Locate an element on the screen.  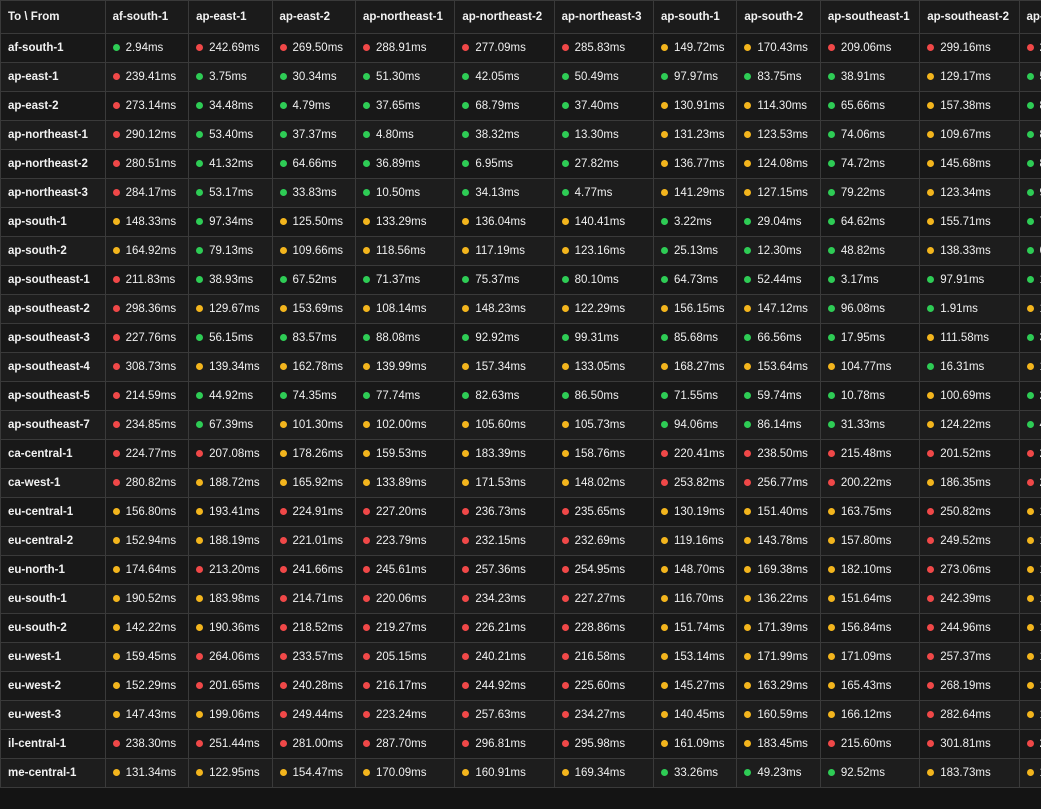
latency-value: 142.22ms is located at coordinates (151, 627).